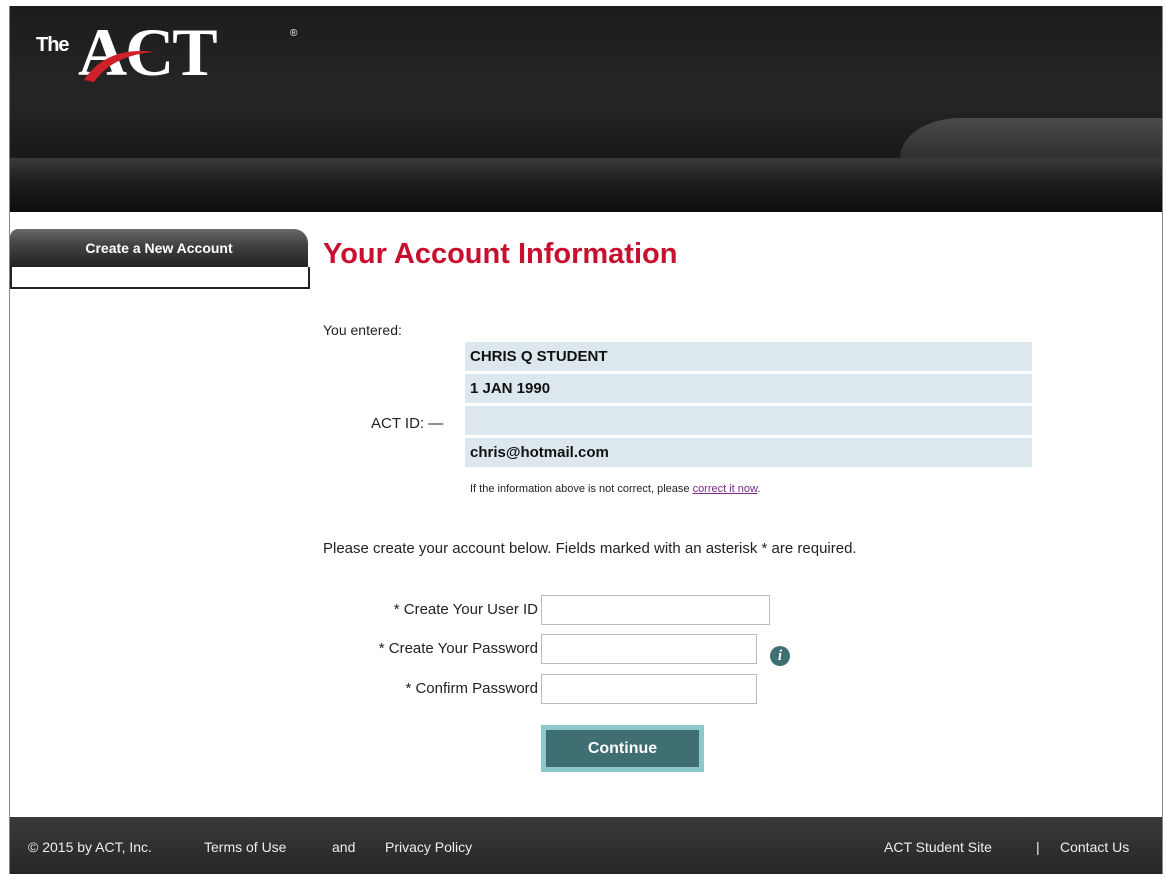 This screenshot has height=881, width=1167. What do you see at coordinates (649, 689) in the screenshot?
I see `confirm-password-input` at bounding box center [649, 689].